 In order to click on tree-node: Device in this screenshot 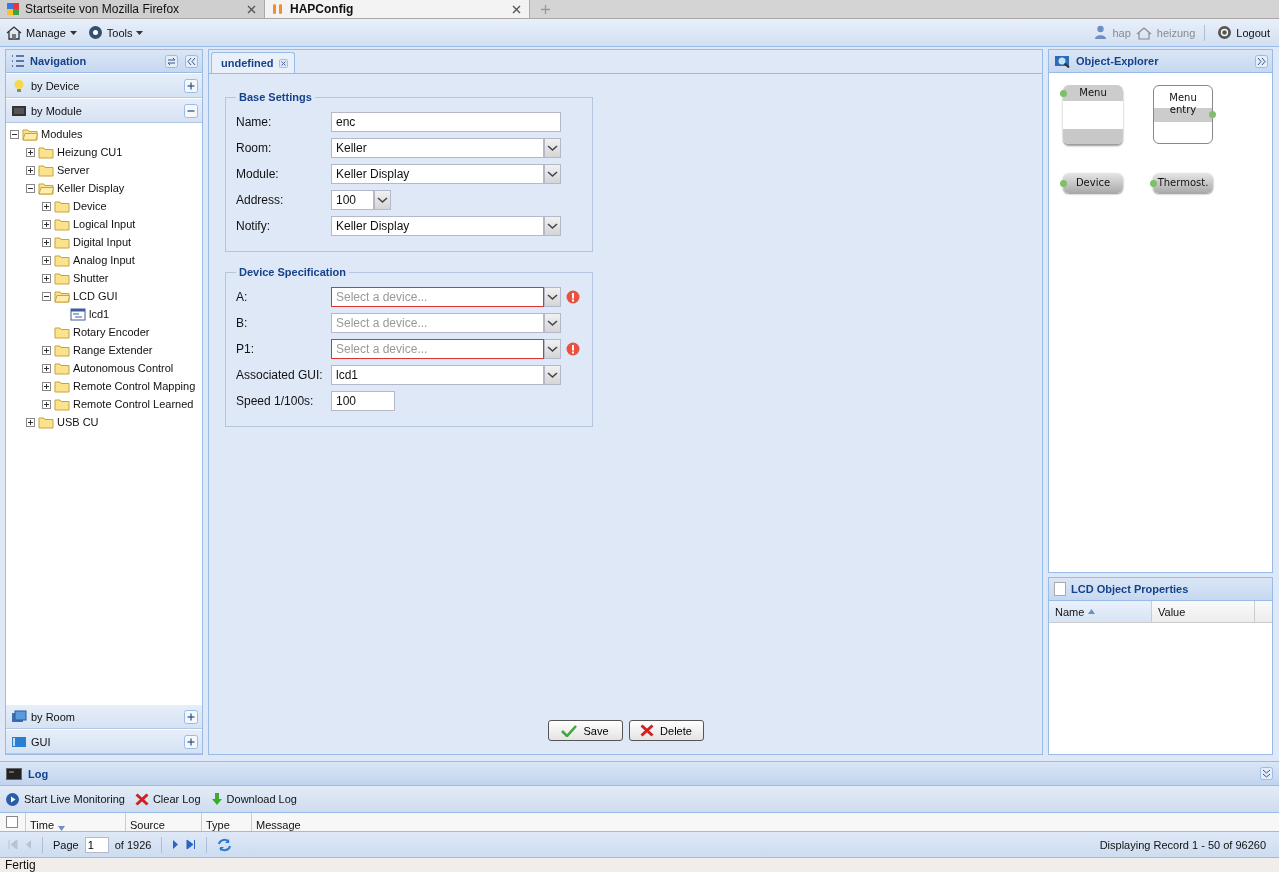, I will do `click(90, 206)`.